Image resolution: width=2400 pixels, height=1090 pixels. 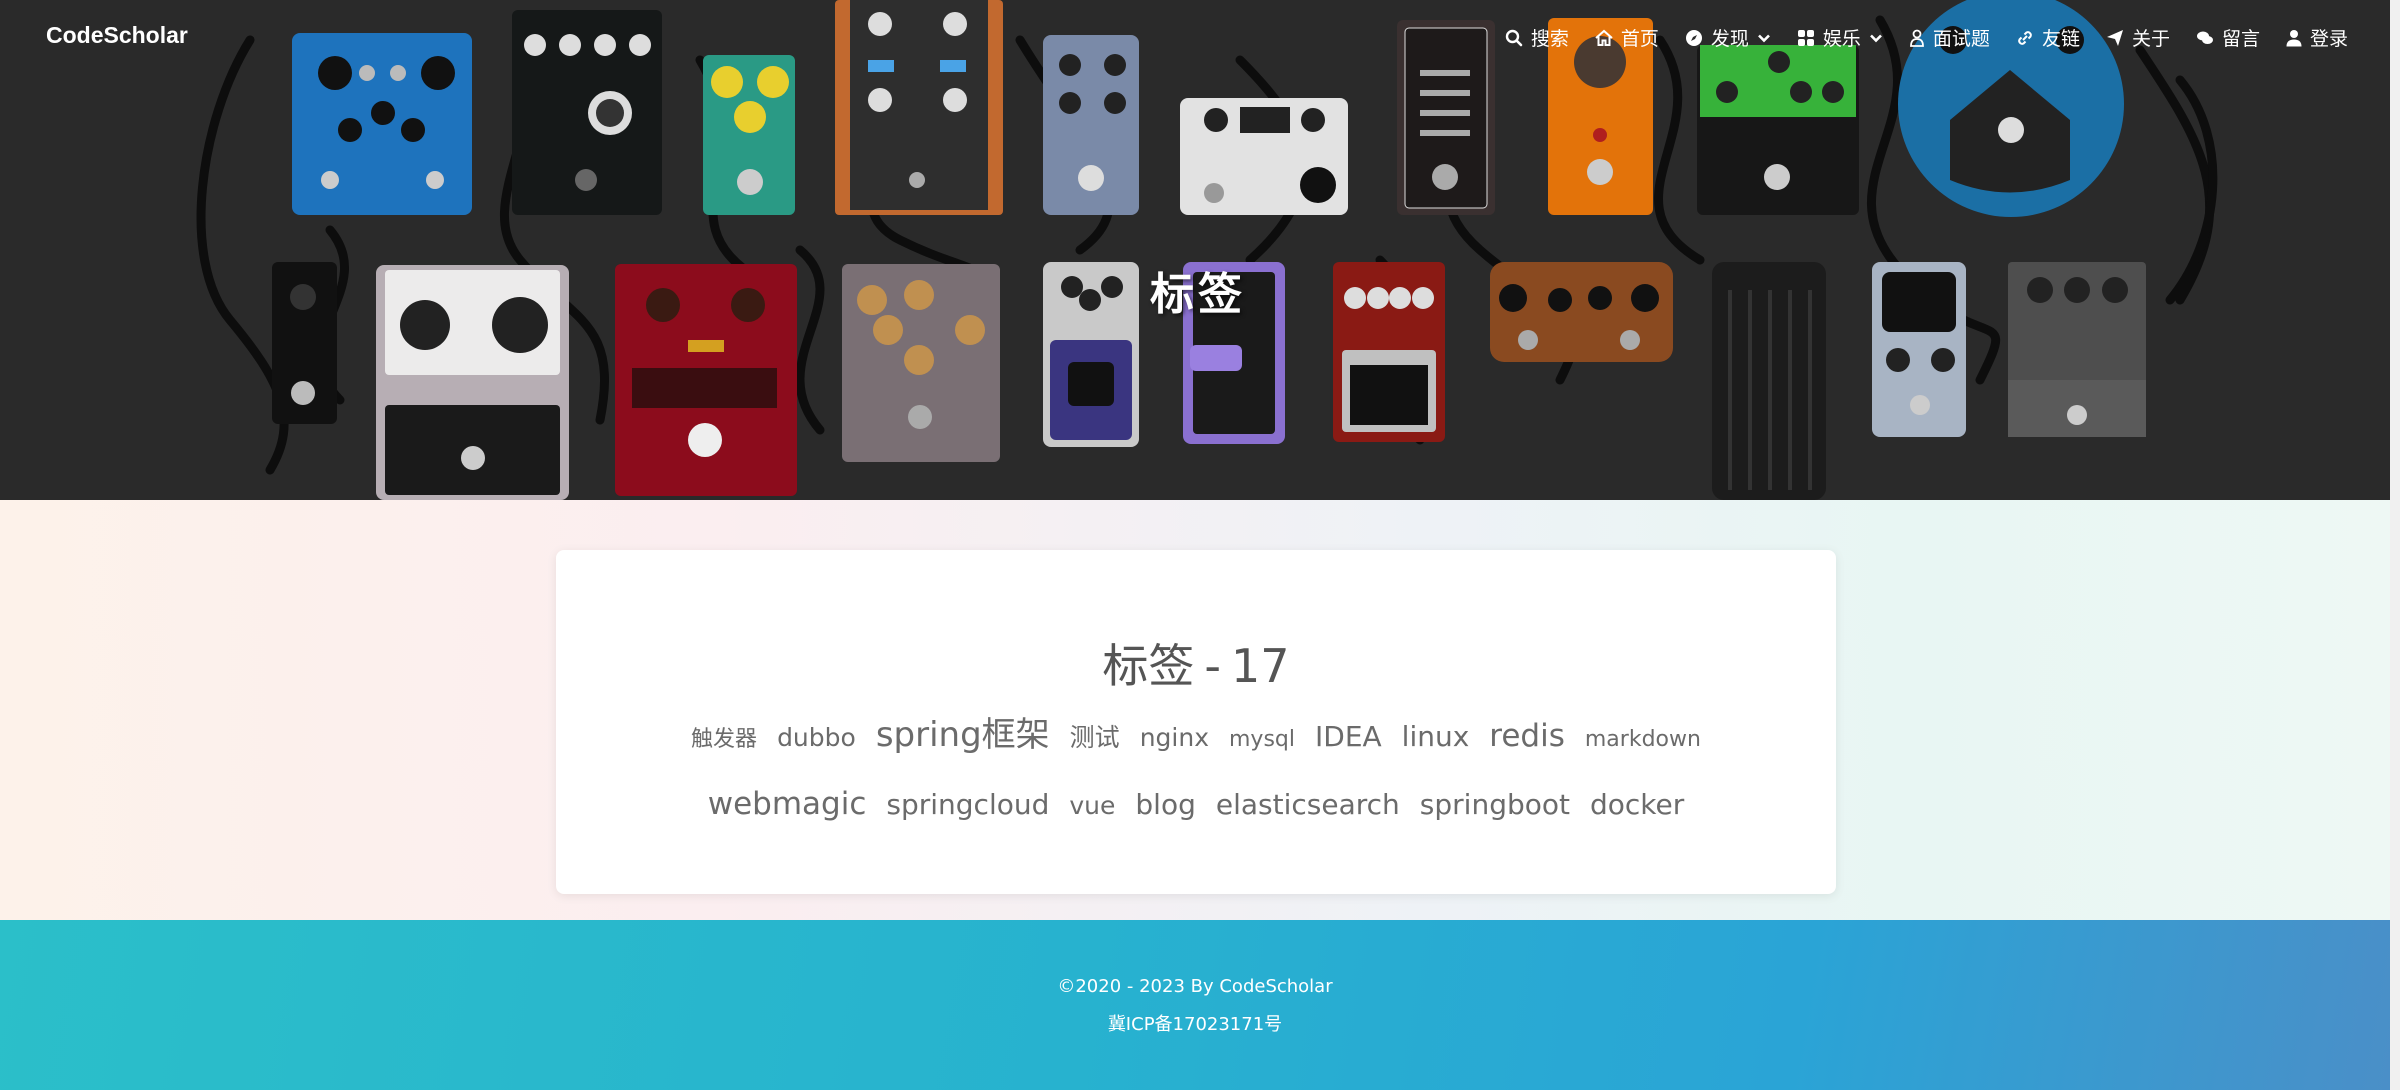 I want to click on user-icon, so click(x=2294, y=37).